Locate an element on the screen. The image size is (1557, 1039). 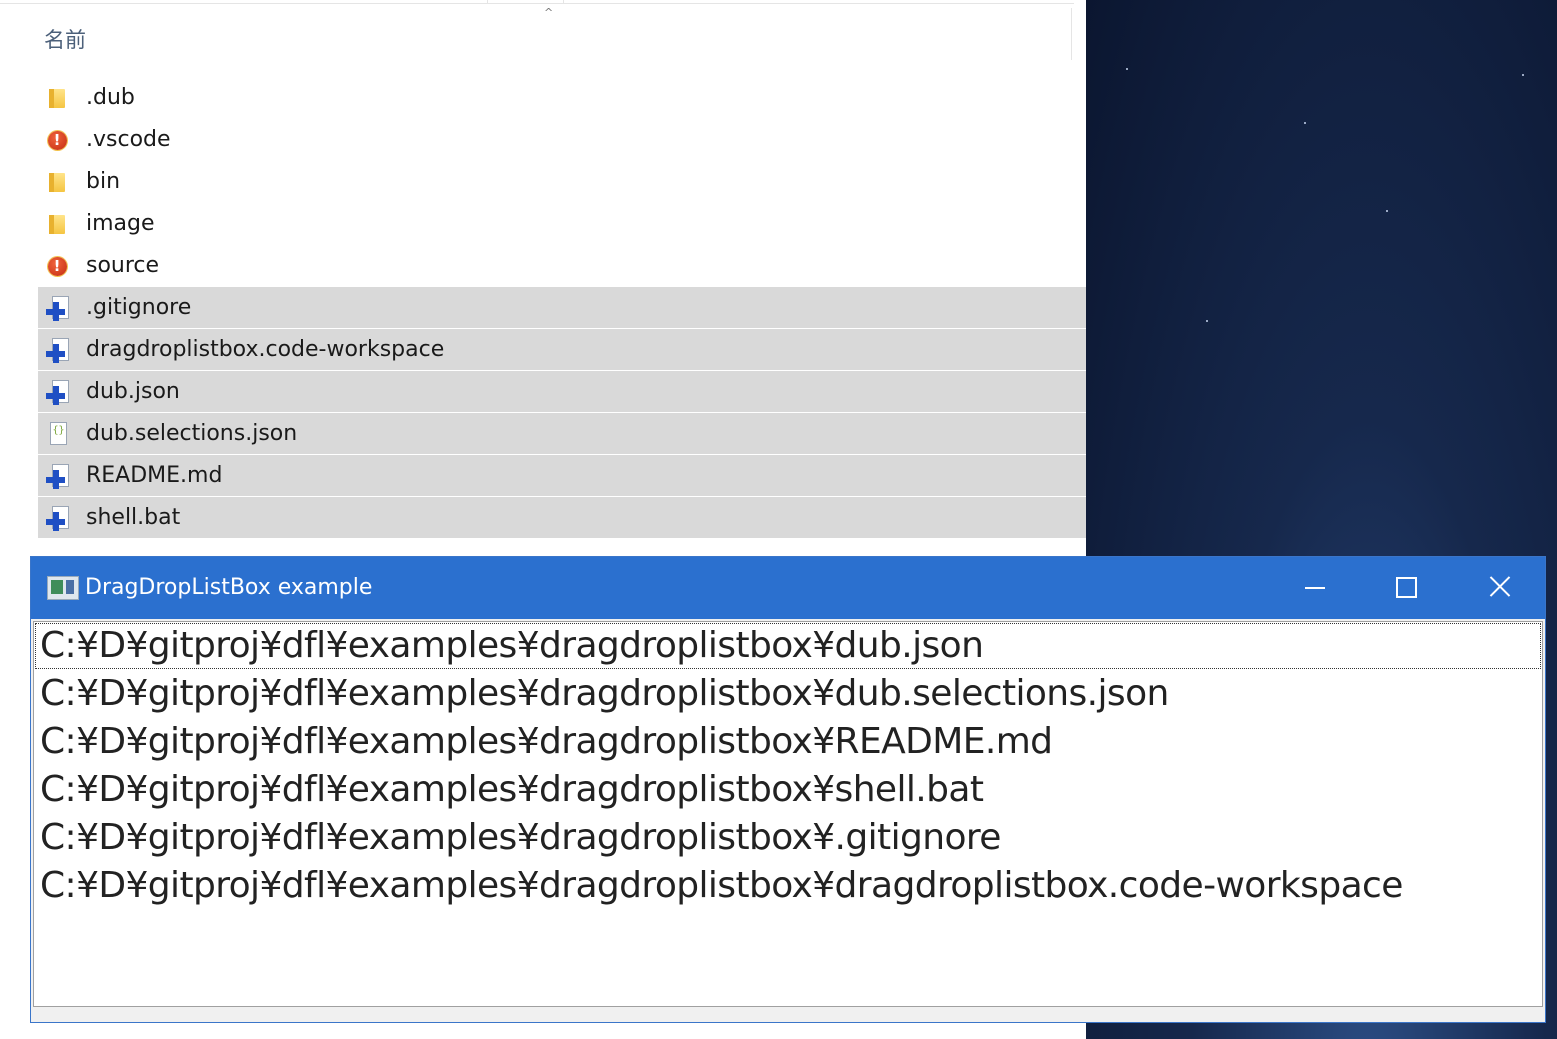
close-button is located at coordinates (1499, 588).